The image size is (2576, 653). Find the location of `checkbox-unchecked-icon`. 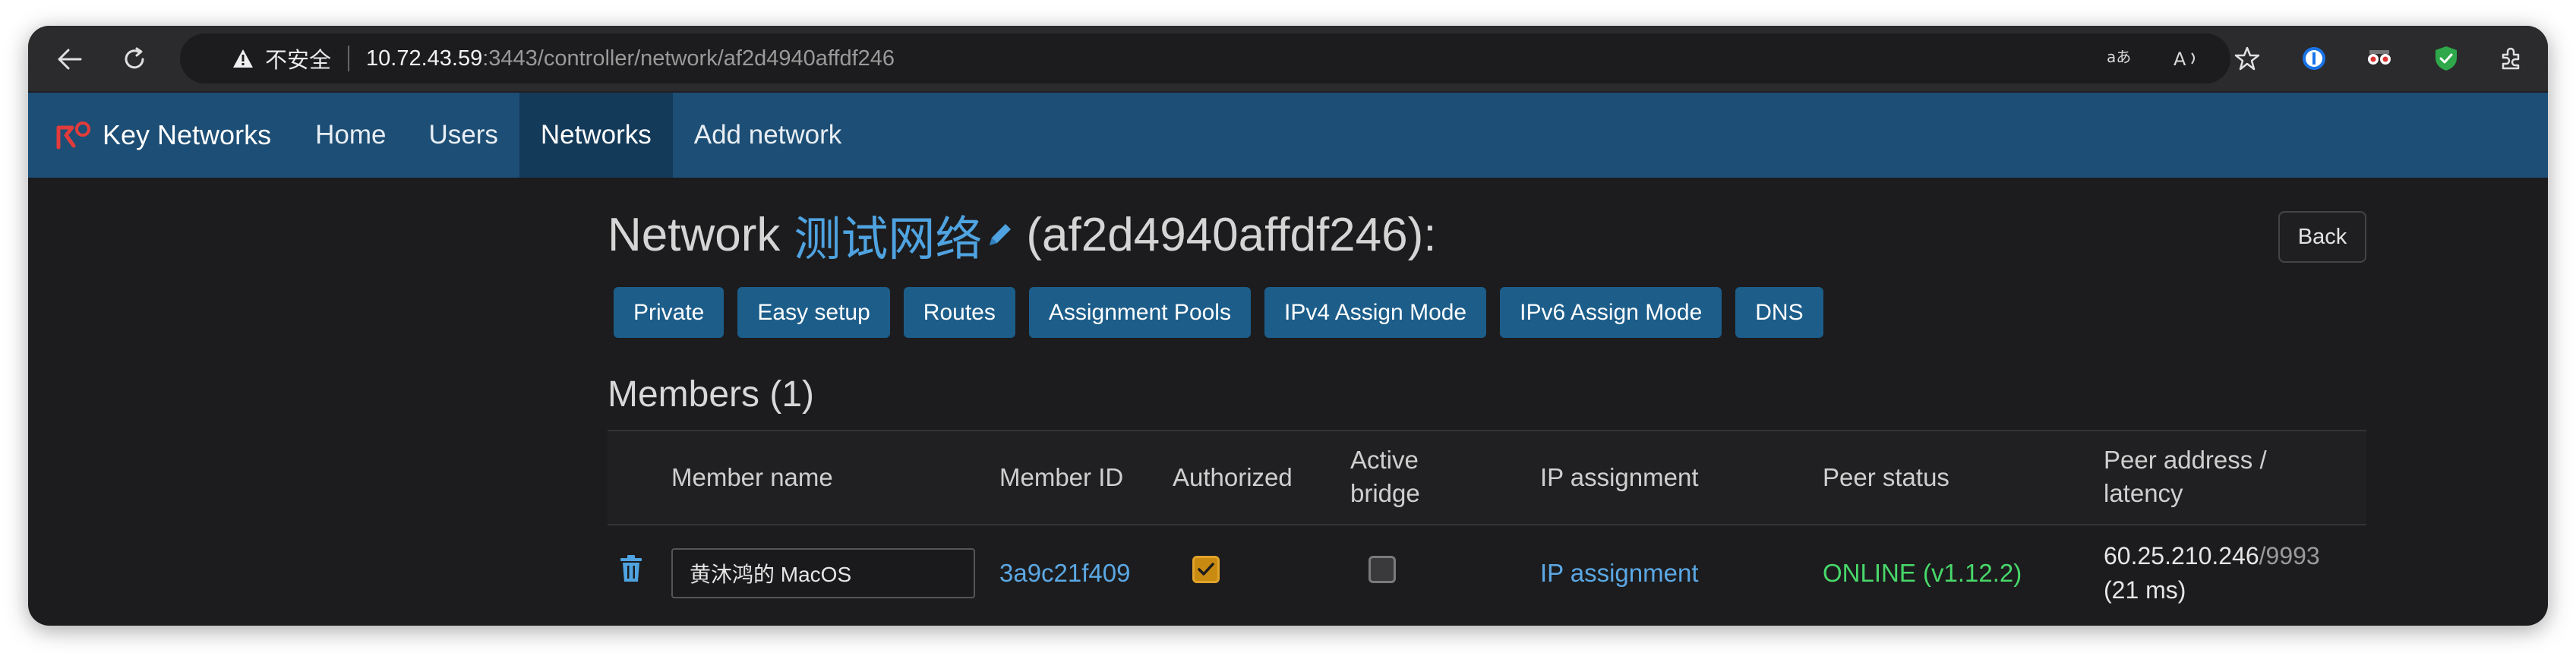

checkbox-unchecked-icon is located at coordinates (1382, 569).